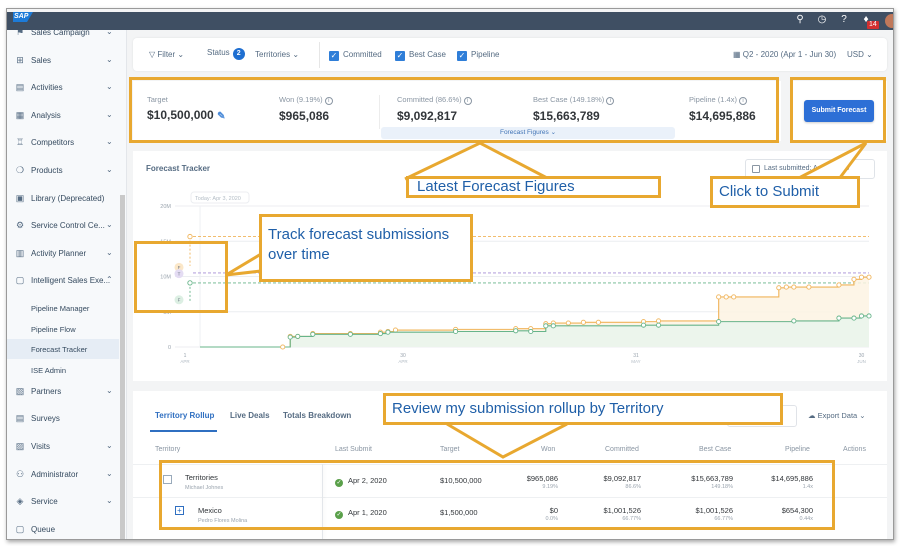 The height and width of the screenshot is (546, 900). What do you see at coordinates (784, 54) in the screenshot?
I see `period-selector: ▦ Q2 - 2020 (Apr 1 - Jun 30)` at bounding box center [784, 54].